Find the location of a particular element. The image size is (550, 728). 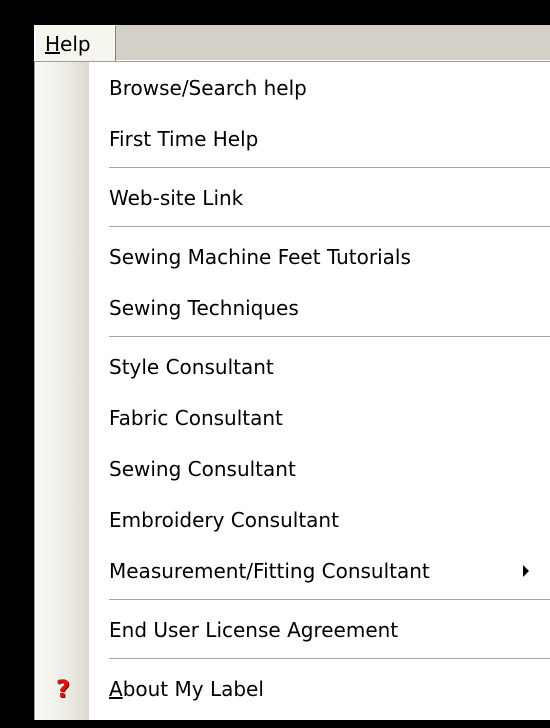

help-question-icon: ? is located at coordinates (63, 688).